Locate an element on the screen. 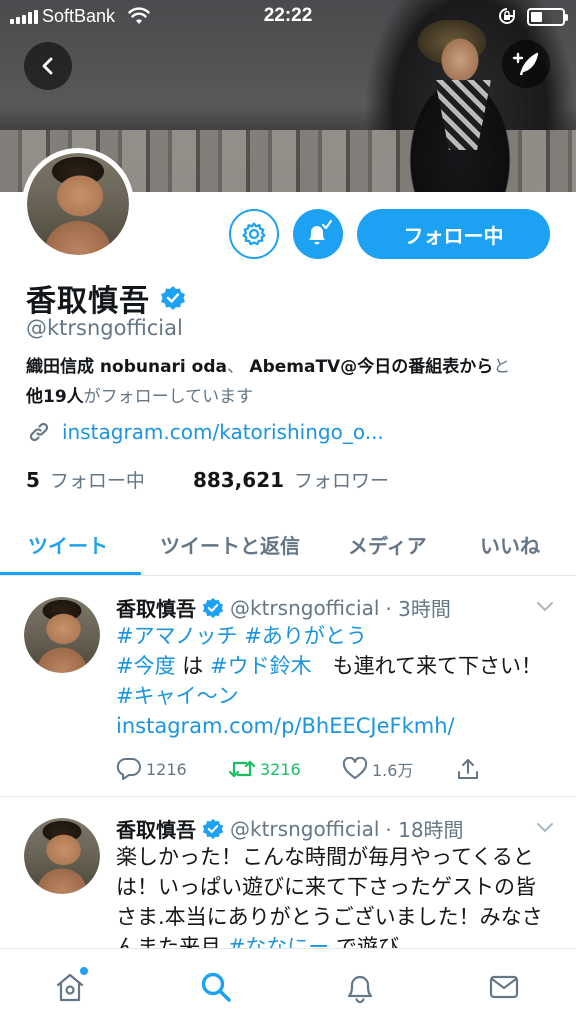  retweet-count: 3216 is located at coordinates (280, 769).